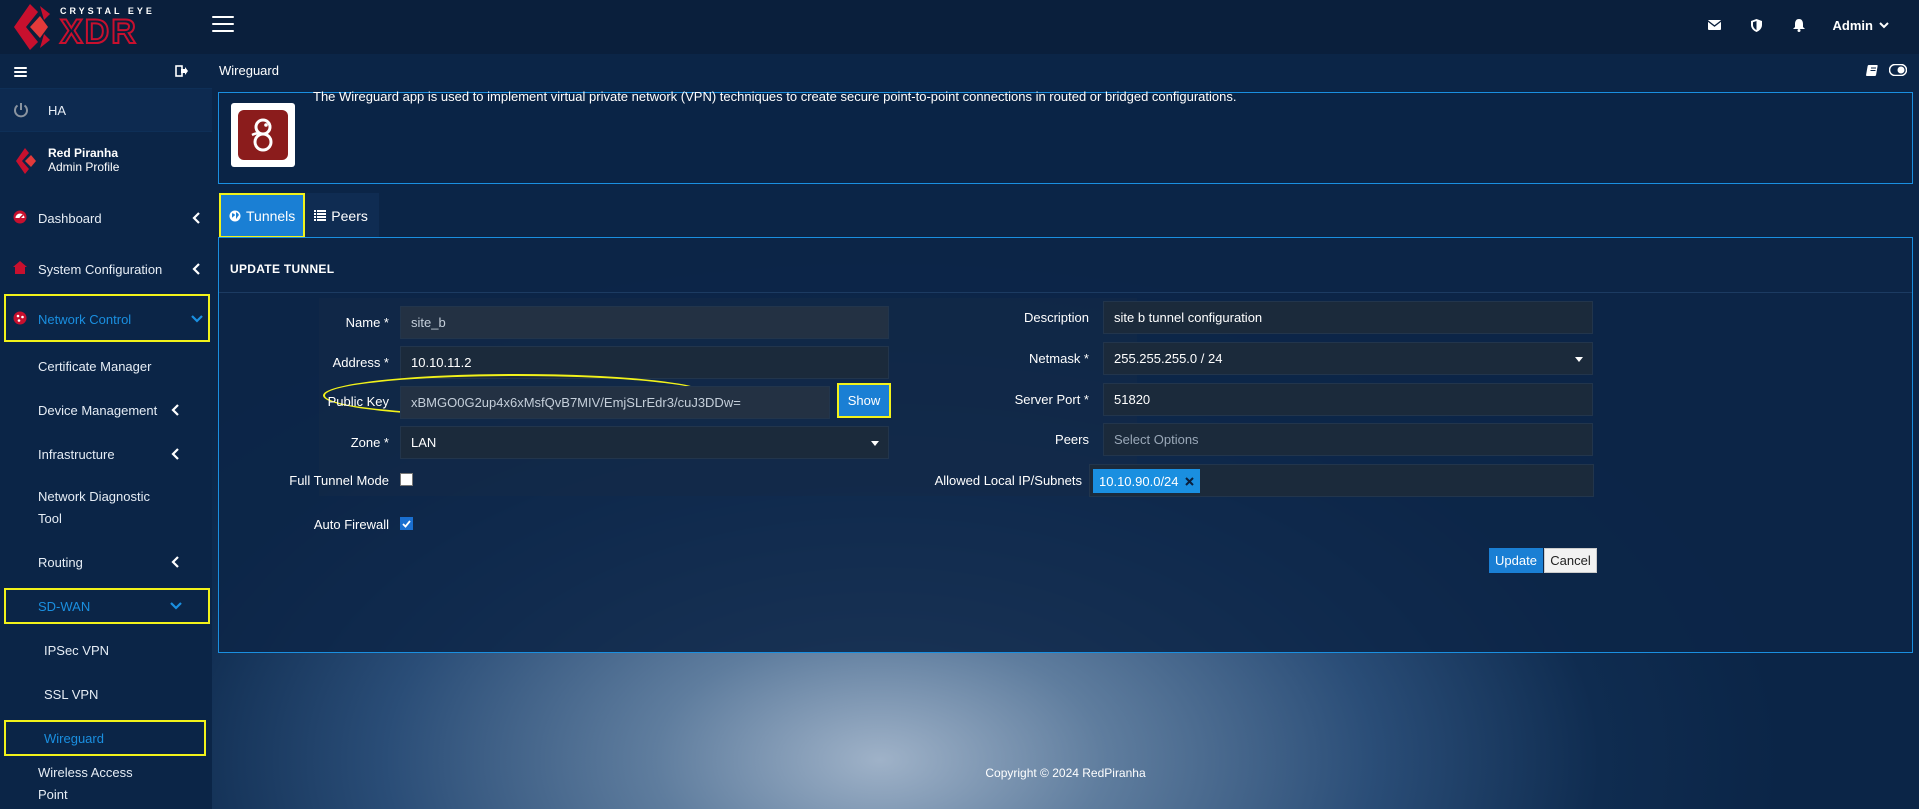 This screenshot has width=1919, height=809. What do you see at coordinates (282, 269) in the screenshot?
I see `panel-title: UPDATE TUNNEL` at bounding box center [282, 269].